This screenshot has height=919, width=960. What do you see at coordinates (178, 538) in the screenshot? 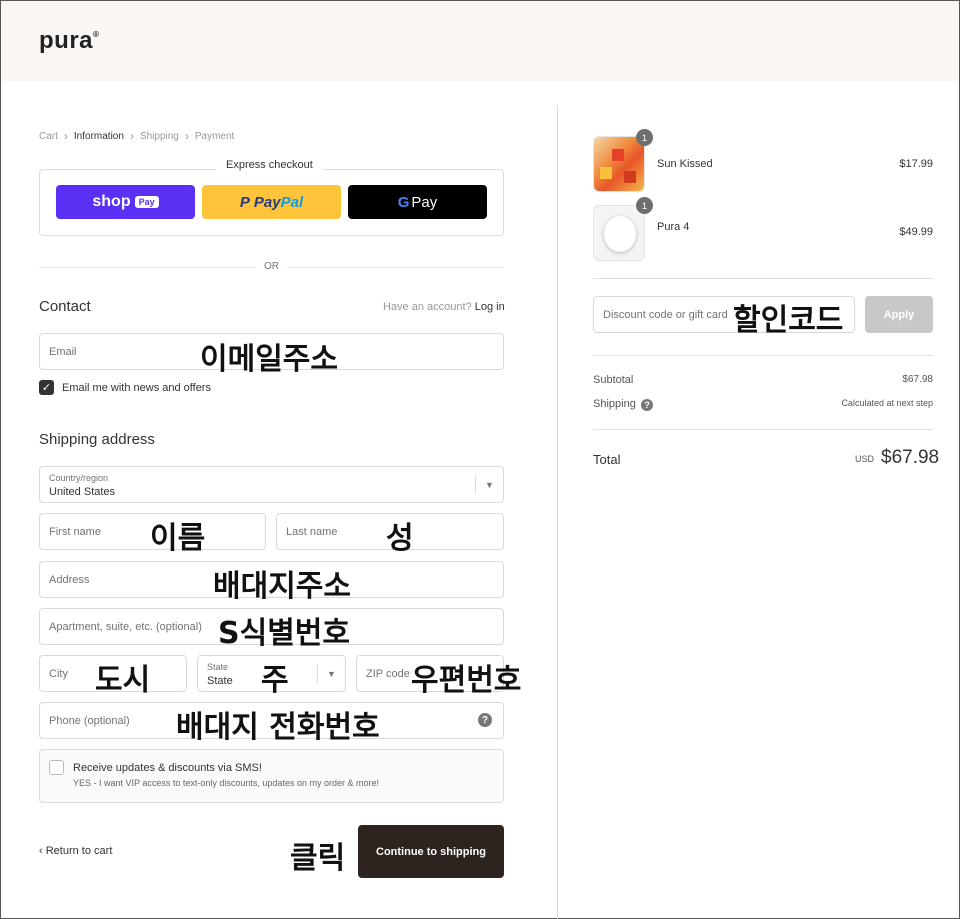
I see `first-name-annotation: 이름` at bounding box center [178, 538].